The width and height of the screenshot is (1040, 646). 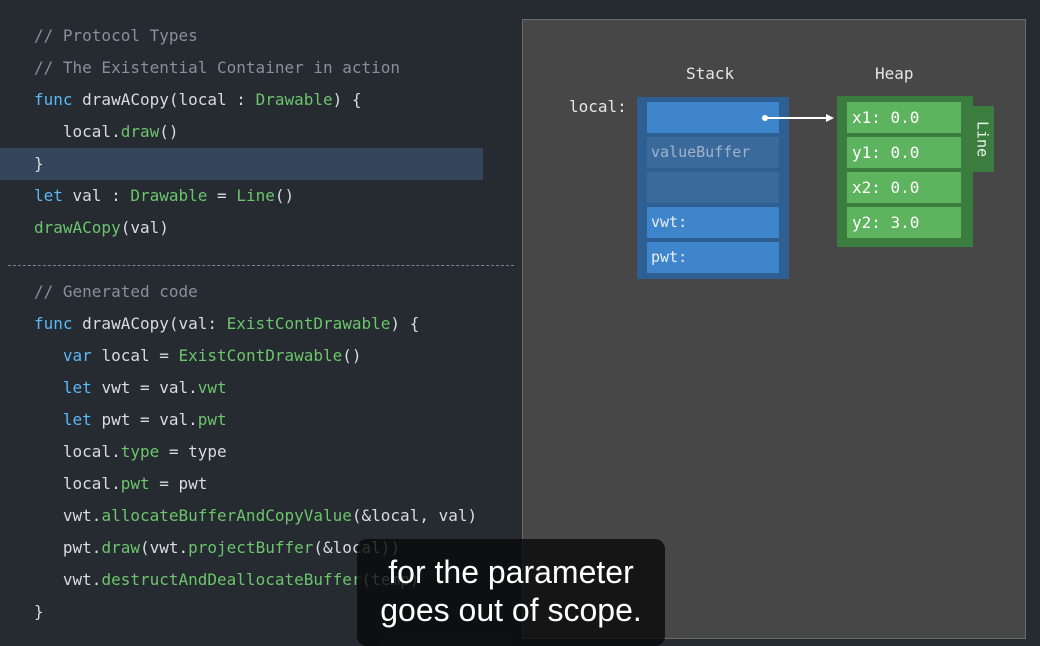 What do you see at coordinates (713, 222) in the screenshot?
I see `stack-cell-vwt: vwt:` at bounding box center [713, 222].